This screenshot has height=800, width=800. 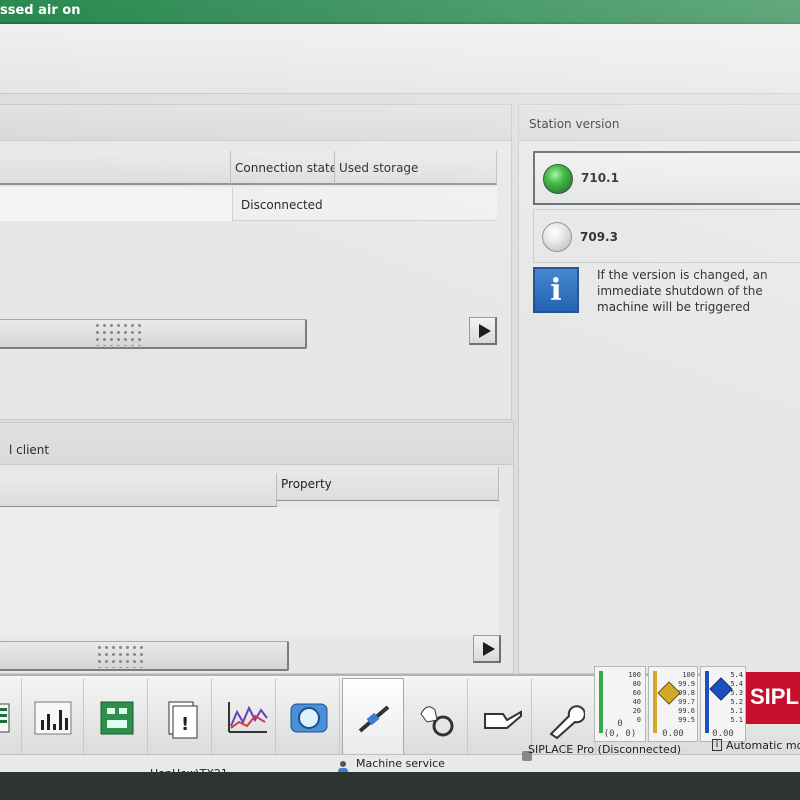 What do you see at coordinates (659, 123) in the screenshot?
I see `station-version-header: Station version` at bounding box center [659, 123].